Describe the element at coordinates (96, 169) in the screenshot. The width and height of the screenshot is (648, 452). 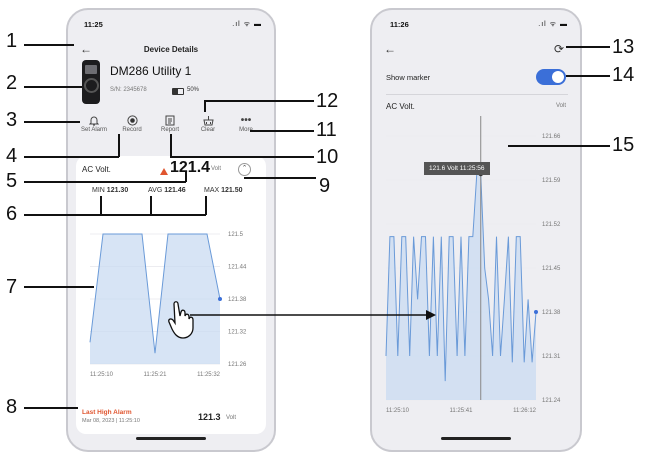
I see `reading-label: AC Volt.` at that location.